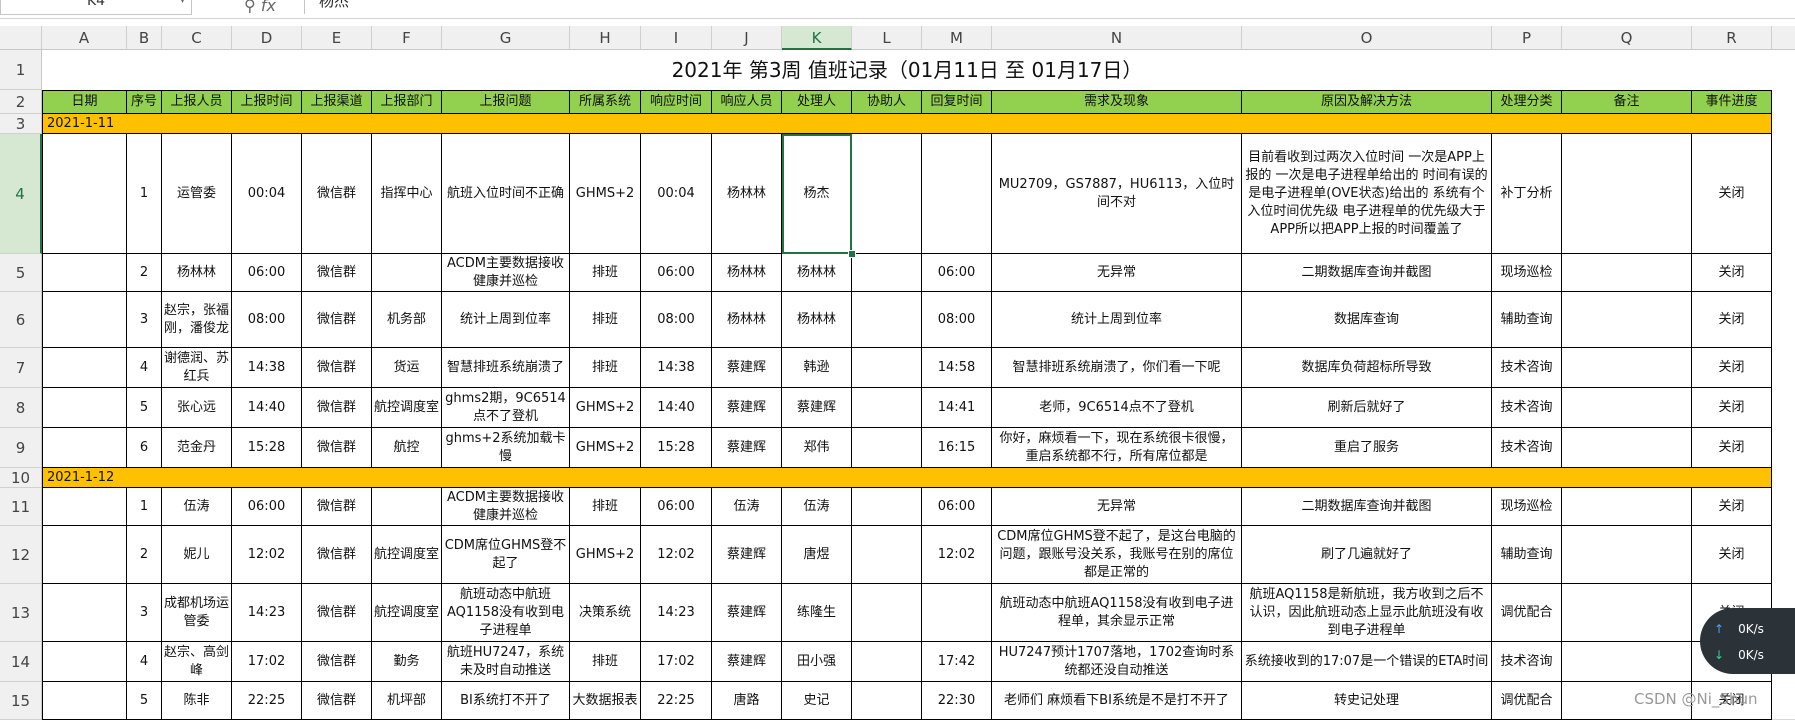 The image size is (1795, 721). Describe the element at coordinates (197, 613) in the screenshot. I see `table-cell: 成都机场运管委` at that location.